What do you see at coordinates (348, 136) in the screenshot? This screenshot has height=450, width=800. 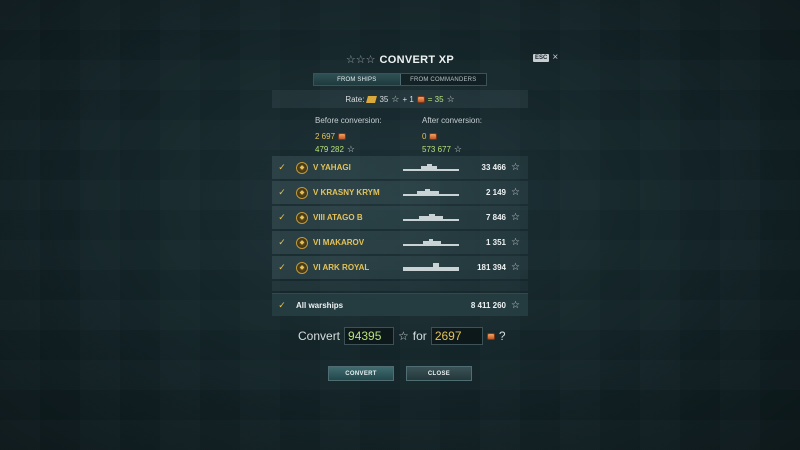 I see `before-conversion: Before conversion: 2 697 479 282 ☆` at bounding box center [348, 136].